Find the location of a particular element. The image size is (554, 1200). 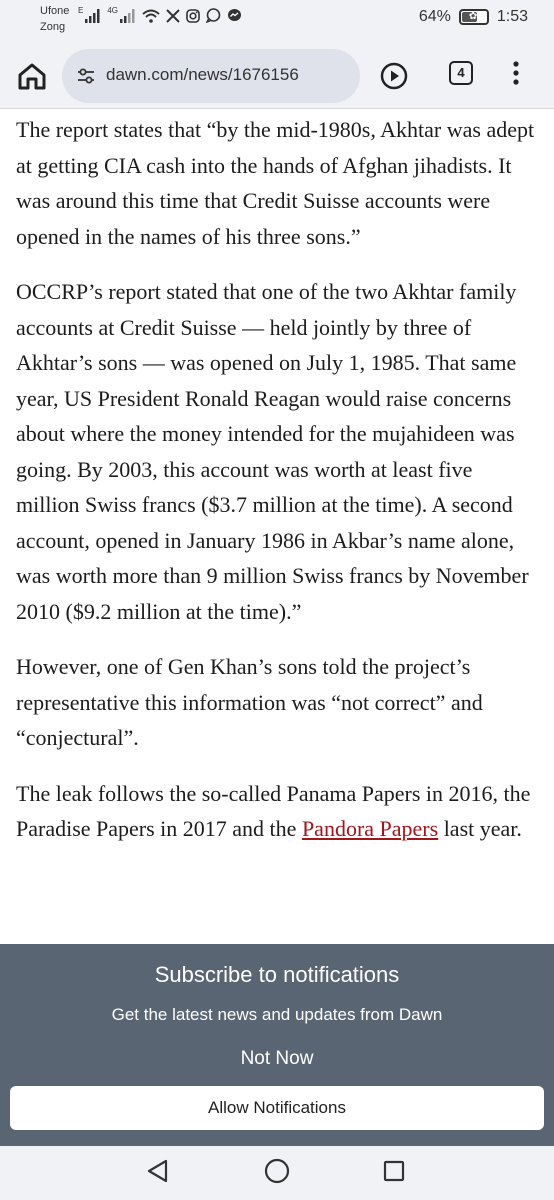

instagram-icon is located at coordinates (193, 15).